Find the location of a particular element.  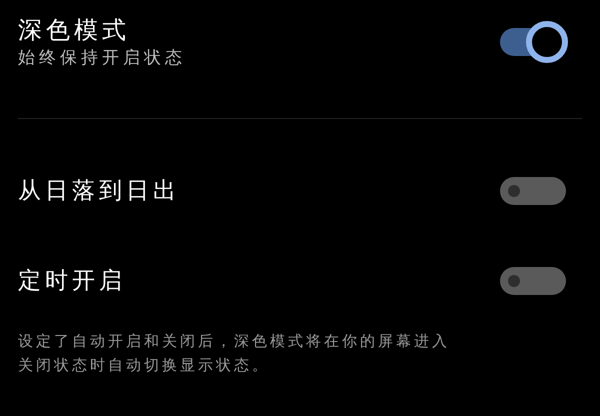

setting-subtitle: 始终保持开启状态 is located at coordinates (102, 58).